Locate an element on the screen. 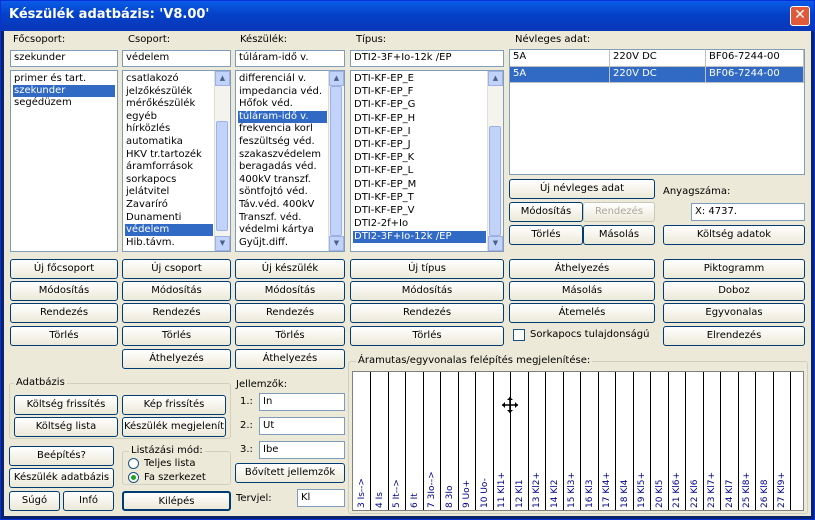 The height and width of the screenshot is (520, 815). image-refresh-button: Kép frissítés is located at coordinates (174, 405).